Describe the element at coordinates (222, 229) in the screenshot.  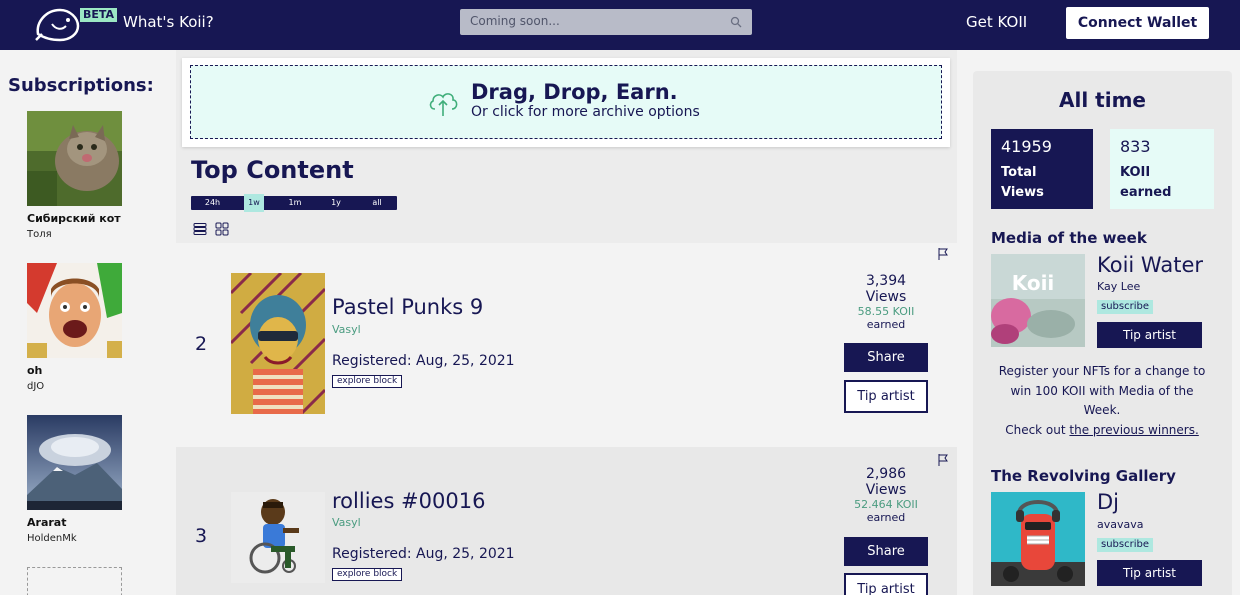
I see `grid-view-icon` at that location.